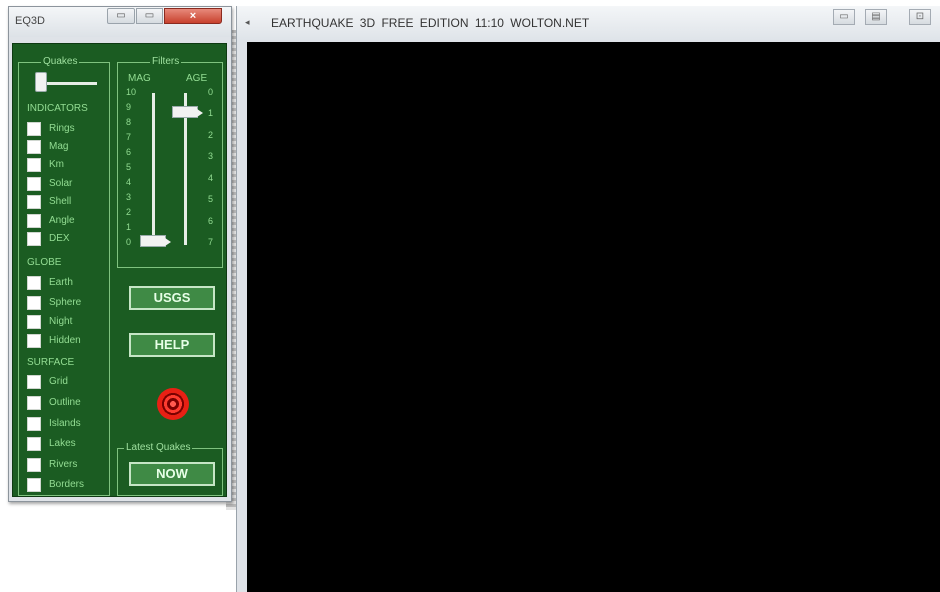  I want to click on mag-label: MAG, so click(139, 78).